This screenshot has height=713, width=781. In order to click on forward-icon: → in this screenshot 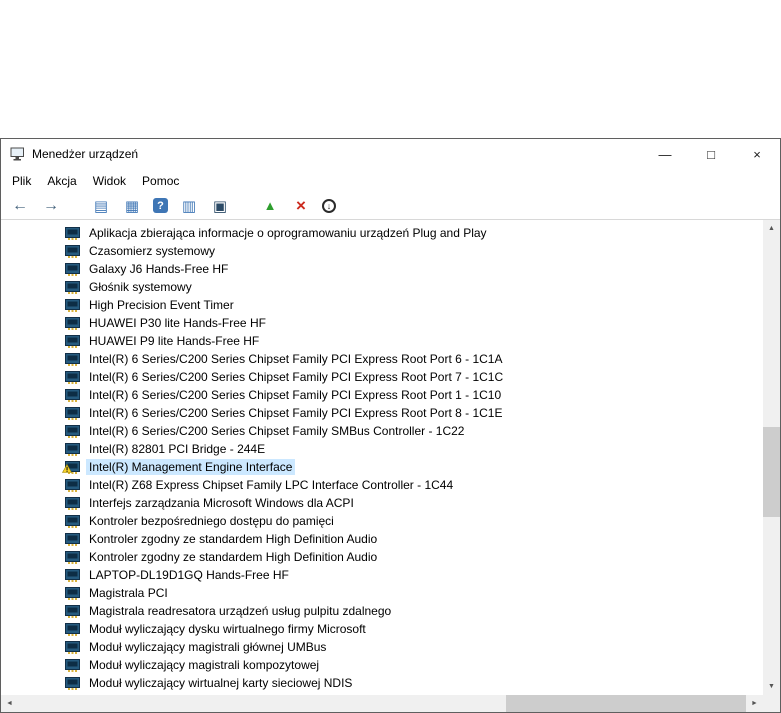, I will do `click(51, 206)`.